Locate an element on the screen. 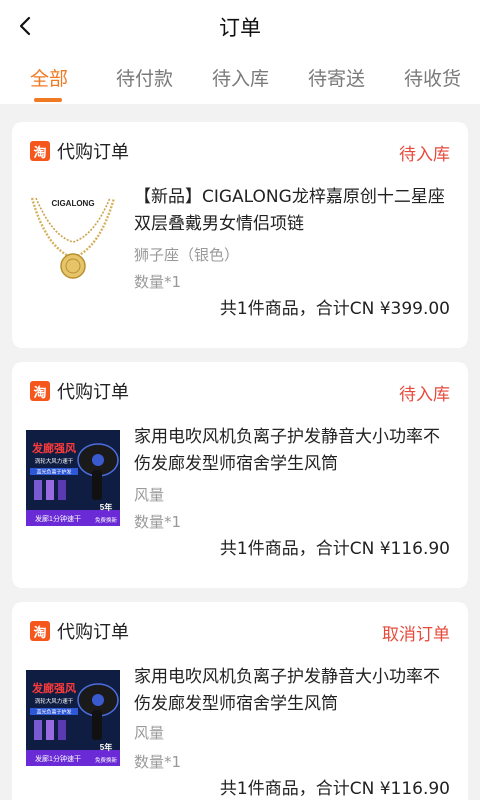  page-title: 订单 is located at coordinates (240, 28).